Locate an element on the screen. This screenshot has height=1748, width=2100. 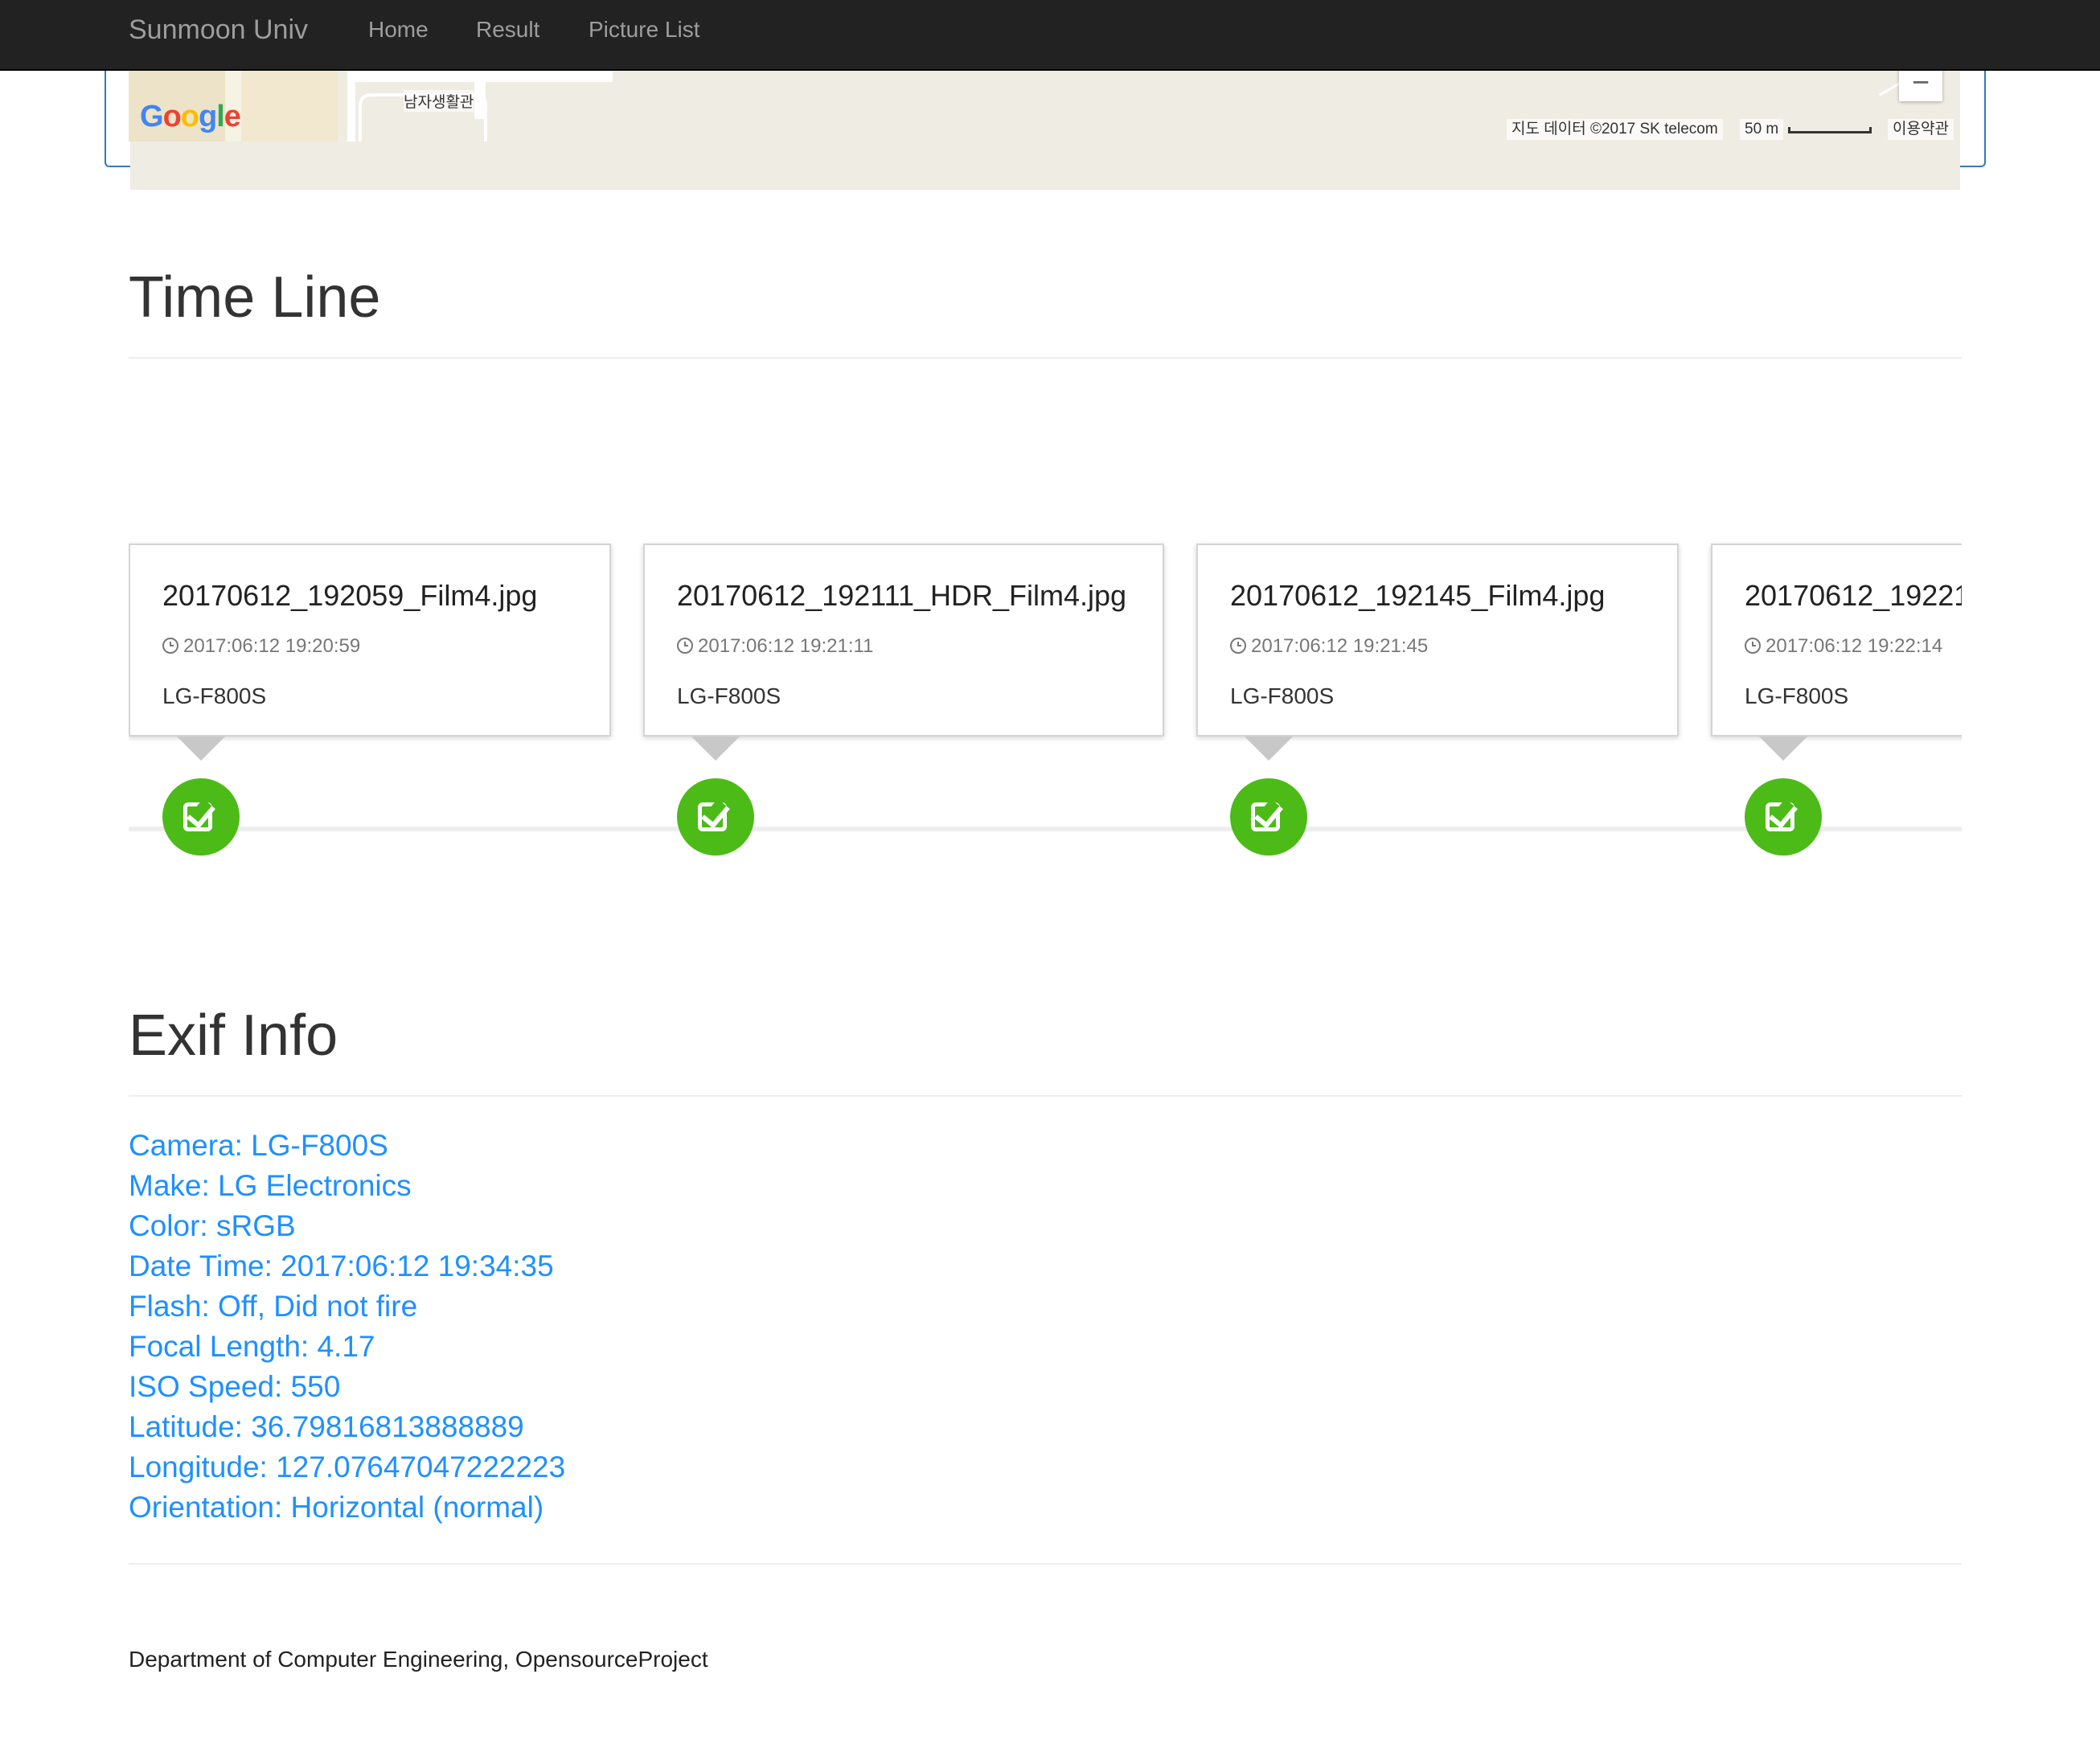
event-filename: 20170612_192111_HDR_Film4.jpg is located at coordinates (902, 595).